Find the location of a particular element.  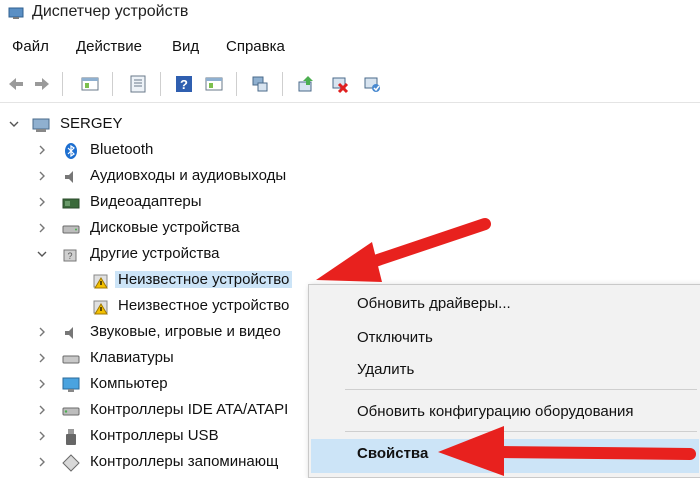

scan-hardware-icon is located at coordinates (260, 84).